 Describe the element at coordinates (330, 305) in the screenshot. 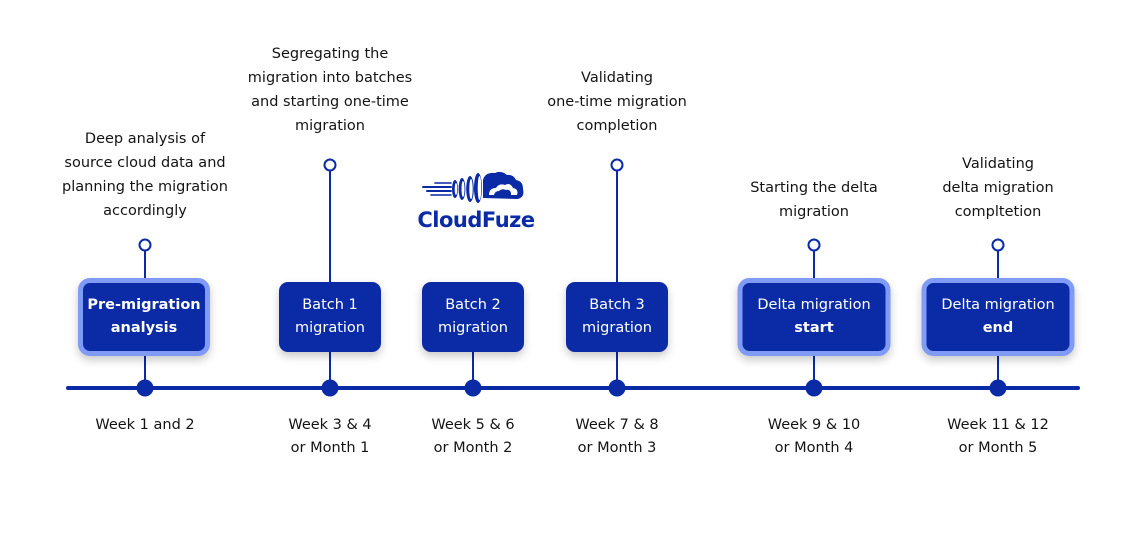

I see `milestone-label-line1: Batch 1` at that location.